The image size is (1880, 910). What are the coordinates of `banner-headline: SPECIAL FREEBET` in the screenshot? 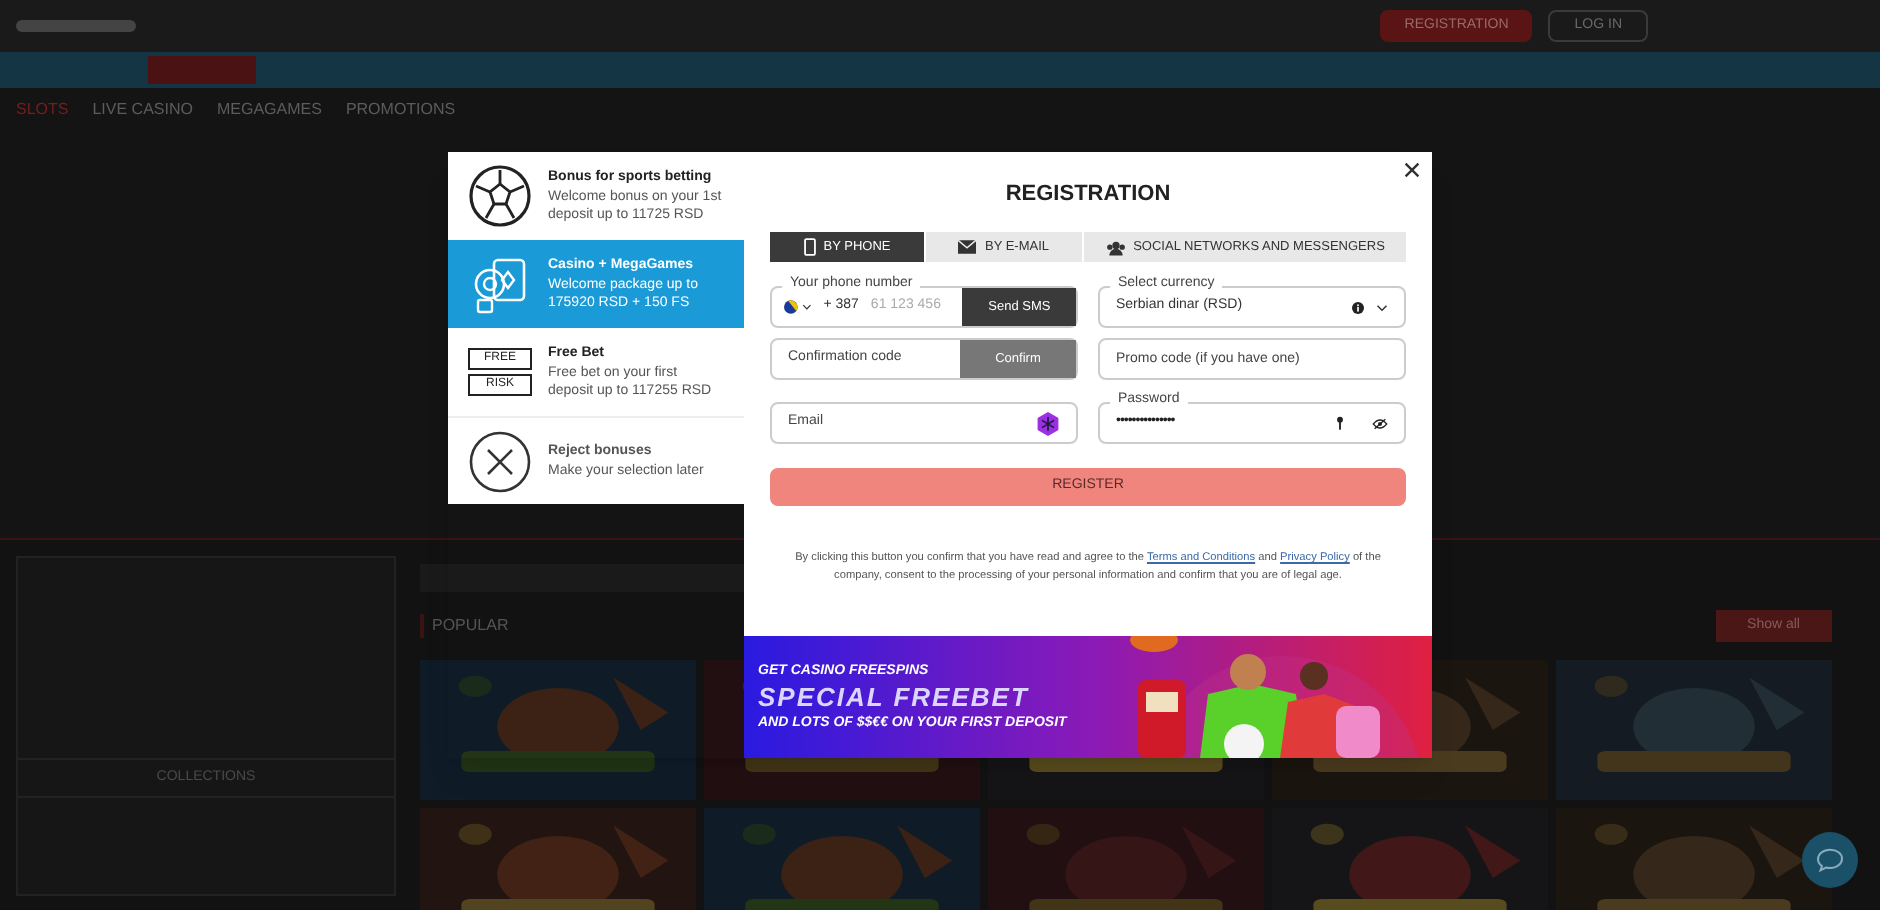 It's located at (893, 697).